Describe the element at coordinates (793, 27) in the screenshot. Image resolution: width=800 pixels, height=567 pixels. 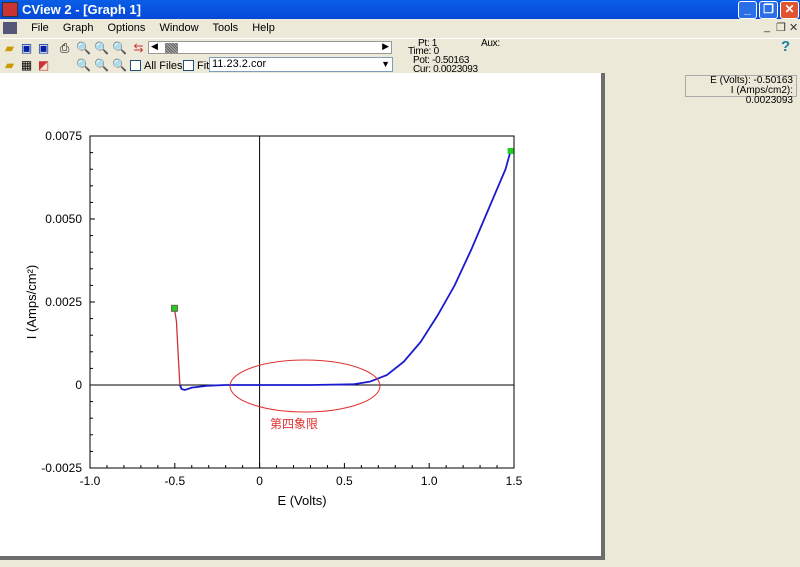
I see `mdi-close-button: ✕` at that location.